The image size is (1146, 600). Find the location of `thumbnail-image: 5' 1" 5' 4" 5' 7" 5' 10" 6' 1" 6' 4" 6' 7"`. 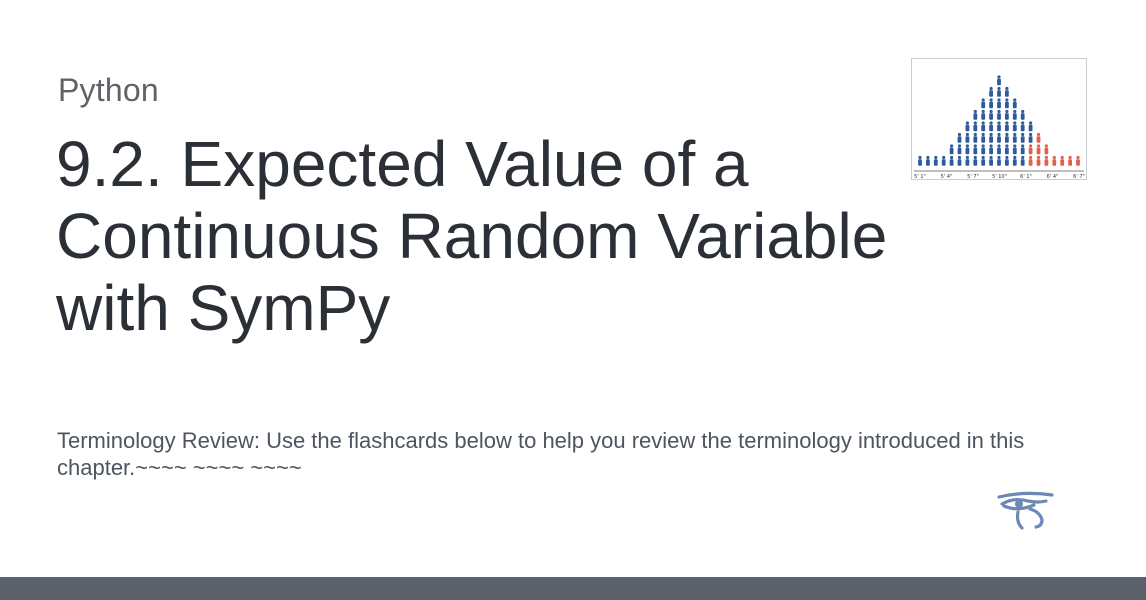

thumbnail-image: 5' 1" 5' 4" 5' 7" 5' 10" 6' 1" 6' 4" 6' 7" is located at coordinates (999, 119).